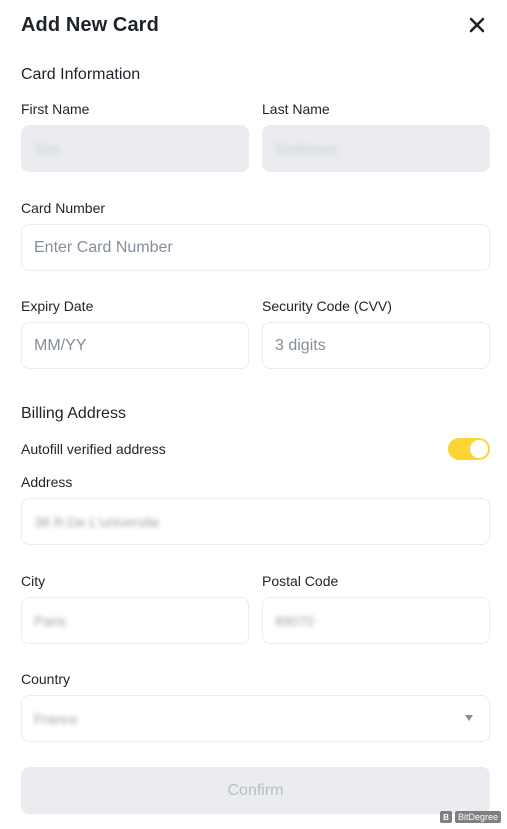 The image size is (507, 829). What do you see at coordinates (46, 679) in the screenshot?
I see `country-label: Country` at bounding box center [46, 679].